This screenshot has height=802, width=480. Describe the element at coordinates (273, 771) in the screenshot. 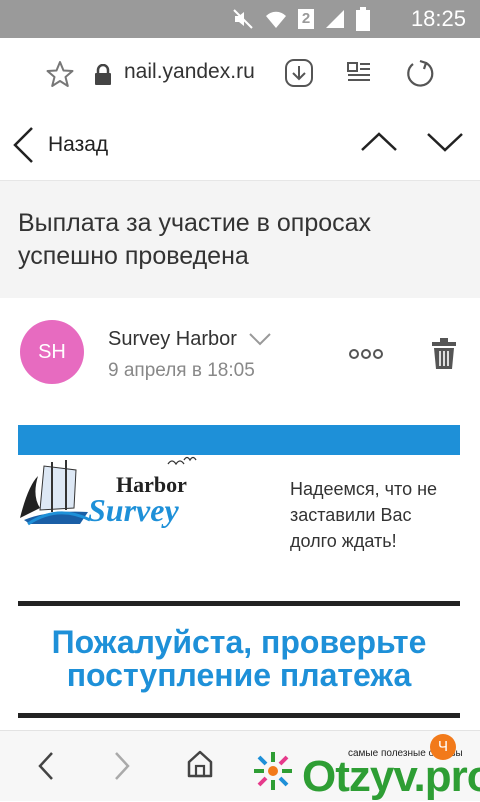

I see `otzyv-logo-icon` at that location.